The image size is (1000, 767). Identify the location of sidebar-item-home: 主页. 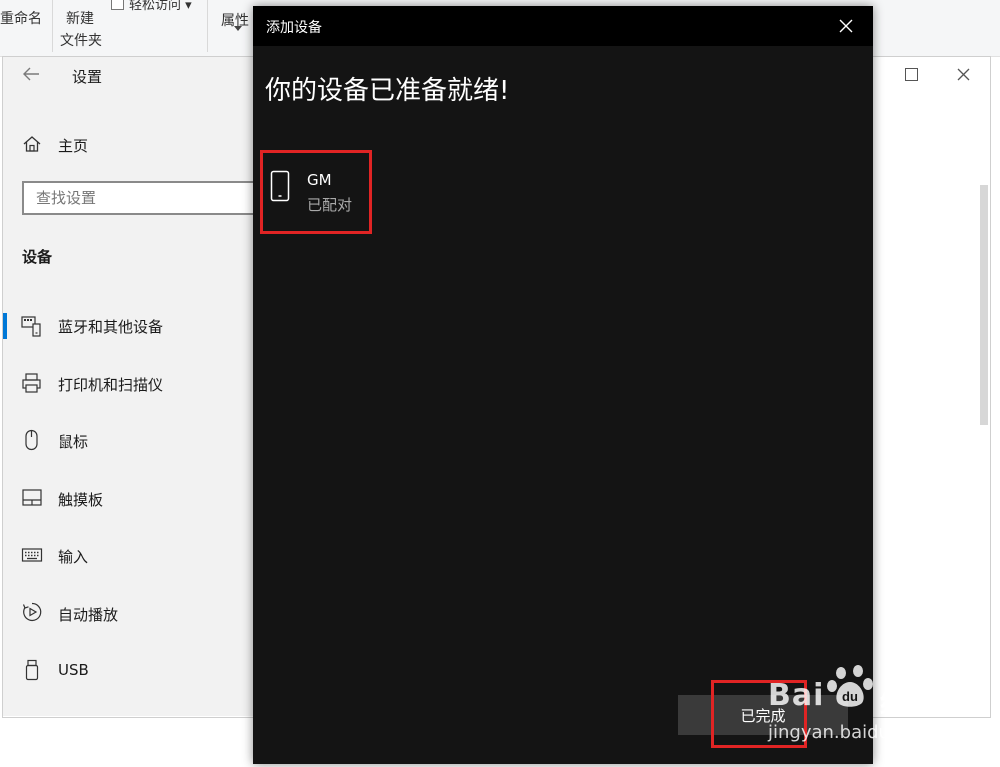
(73, 145).